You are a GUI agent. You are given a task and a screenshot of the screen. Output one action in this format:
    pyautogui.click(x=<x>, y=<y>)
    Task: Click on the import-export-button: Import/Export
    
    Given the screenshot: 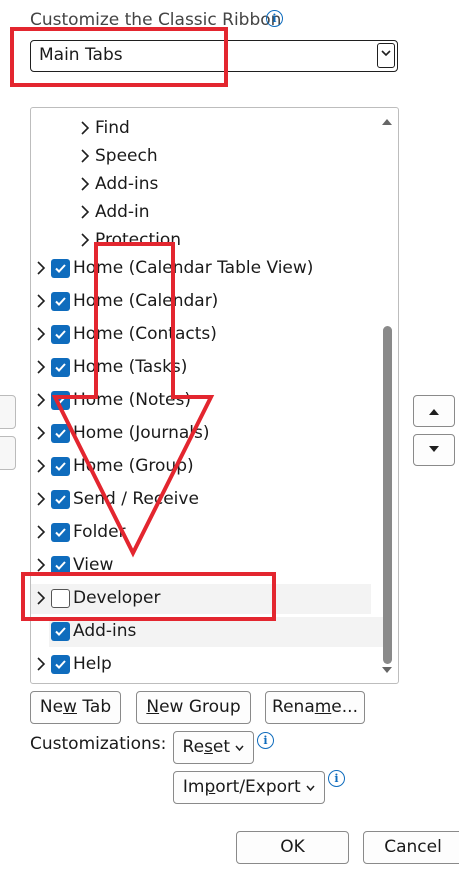 What is the action you would take?
    pyautogui.click(x=249, y=787)
    